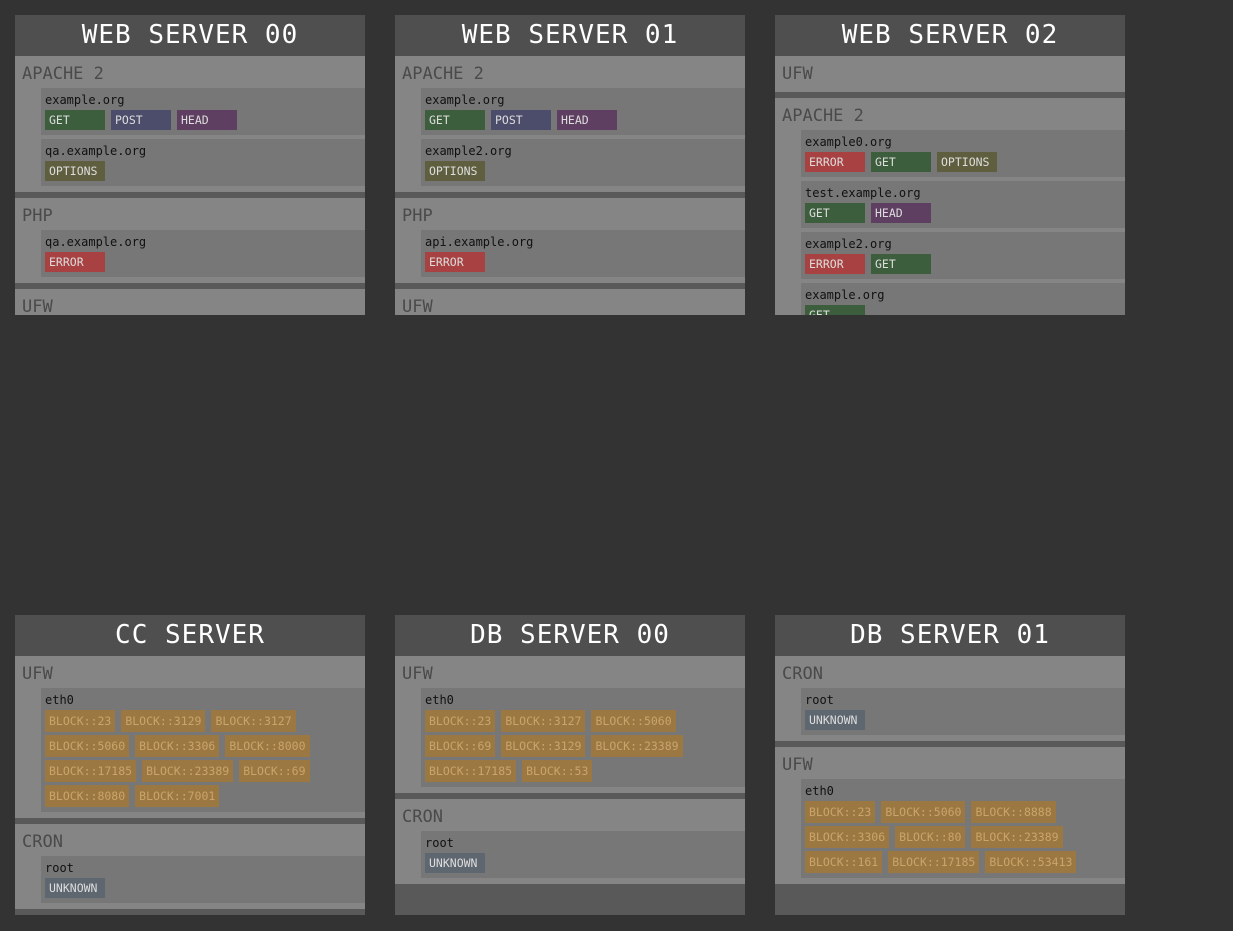  Describe the element at coordinates (963, 204) in the screenshot. I see `host-item: test.example.org GET HEAD` at that location.